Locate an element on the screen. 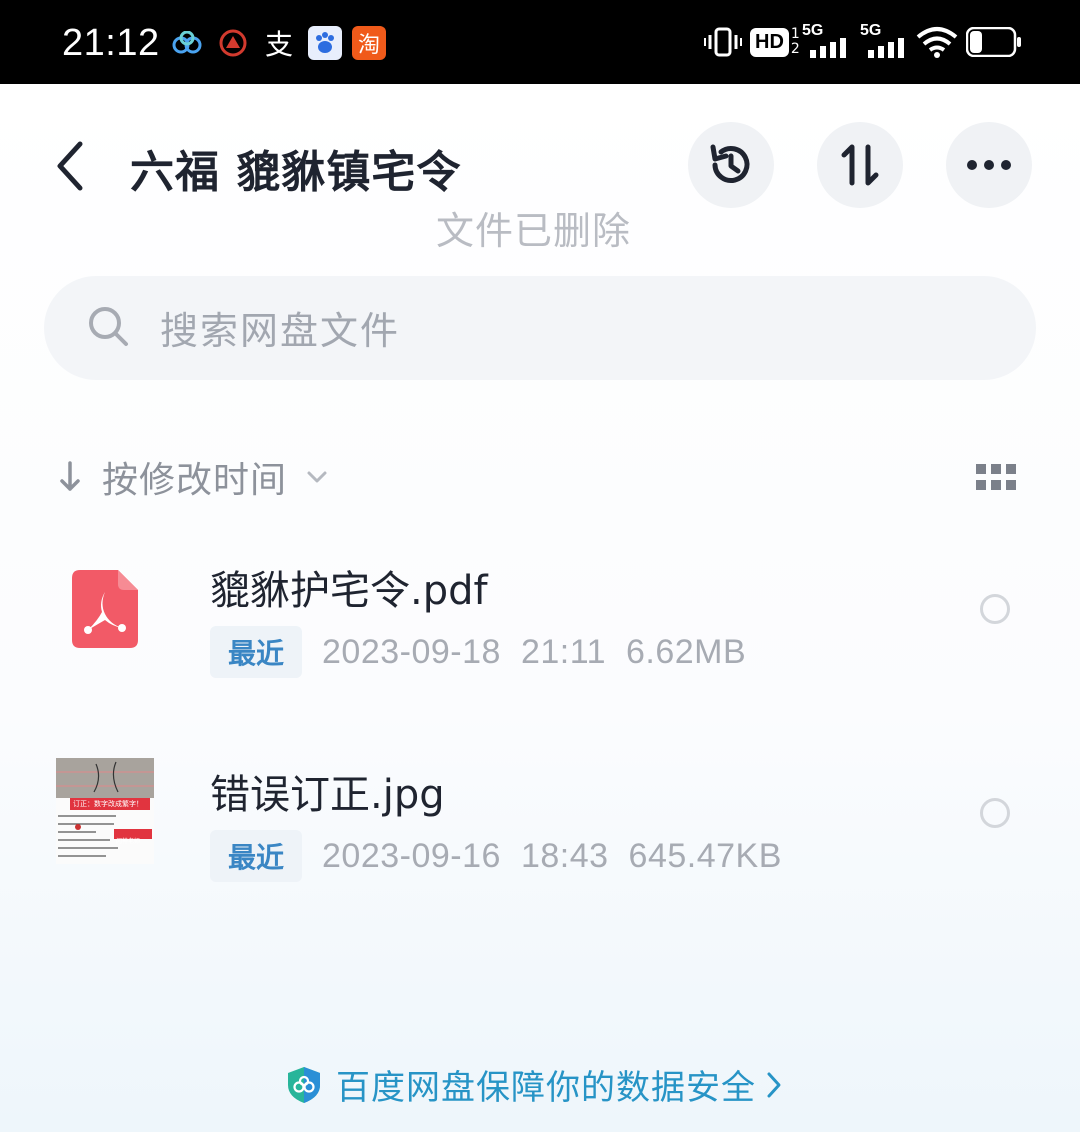 Image resolution: width=1080 pixels, height=1132 pixels. file-size: 6.62MB is located at coordinates (686, 651).